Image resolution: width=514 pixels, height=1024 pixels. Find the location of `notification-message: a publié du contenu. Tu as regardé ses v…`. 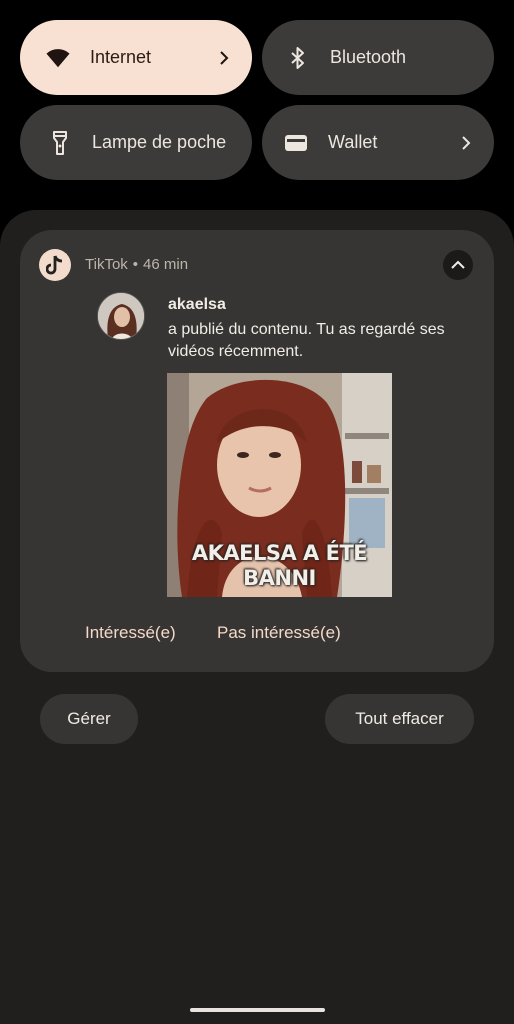

notification-message: a publié du contenu. Tu as regardé ses v… is located at coordinates (306, 340).